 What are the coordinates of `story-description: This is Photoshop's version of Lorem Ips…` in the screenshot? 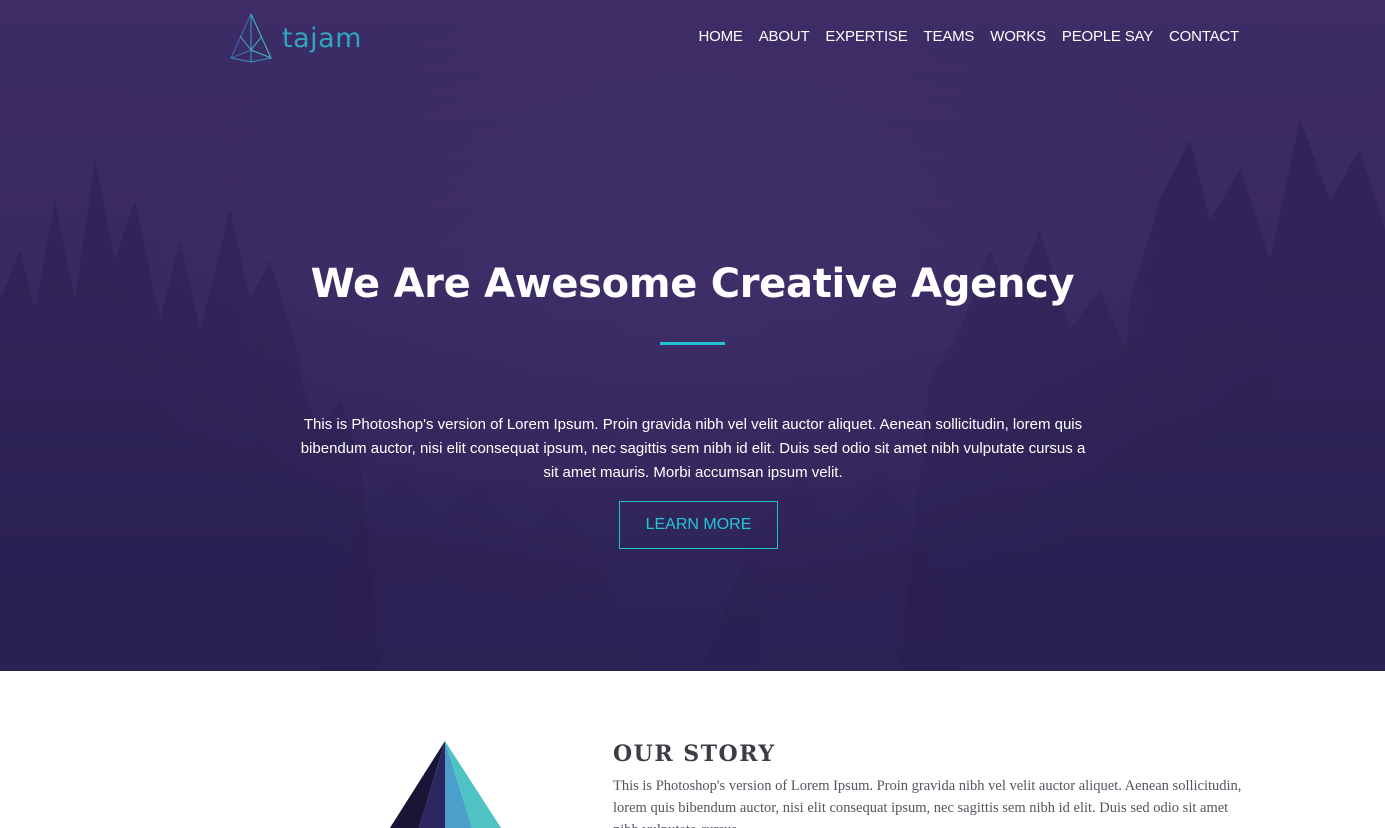 It's located at (927, 803).